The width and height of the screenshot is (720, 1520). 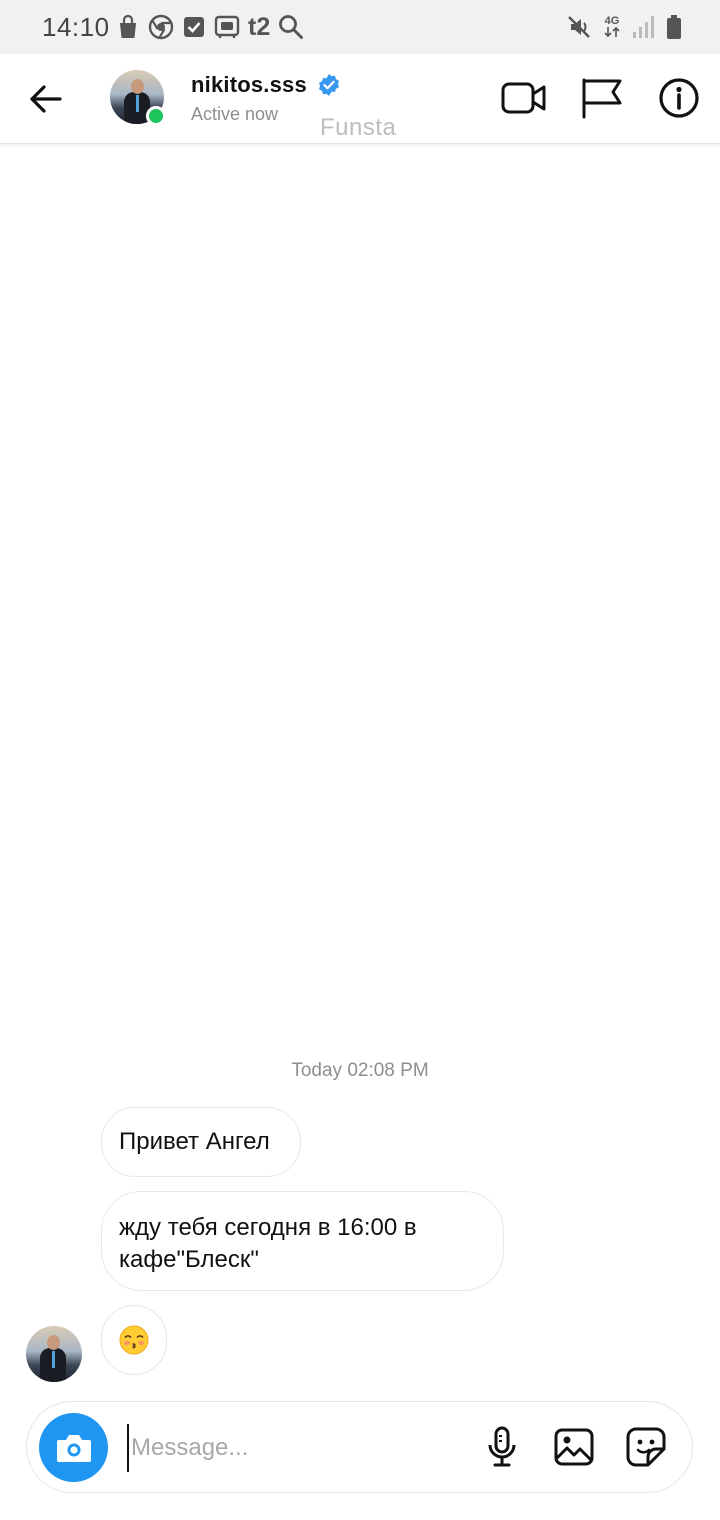 What do you see at coordinates (360, 1070) in the screenshot?
I see `message-timestamp: Today 02:08 PM` at bounding box center [360, 1070].